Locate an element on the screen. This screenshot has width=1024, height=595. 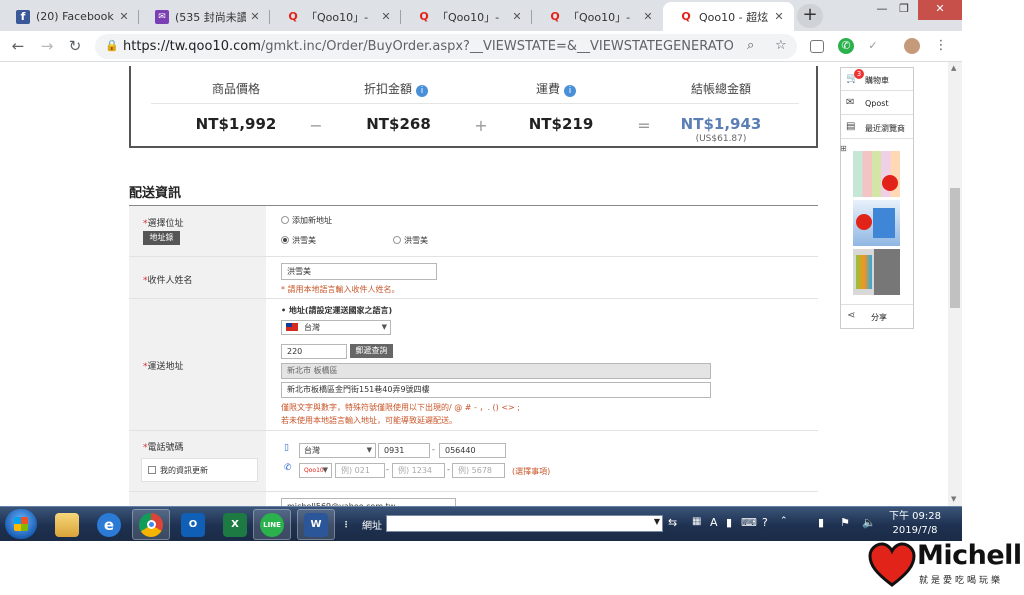
extension-chat-icon is located at coordinates (817, 46).